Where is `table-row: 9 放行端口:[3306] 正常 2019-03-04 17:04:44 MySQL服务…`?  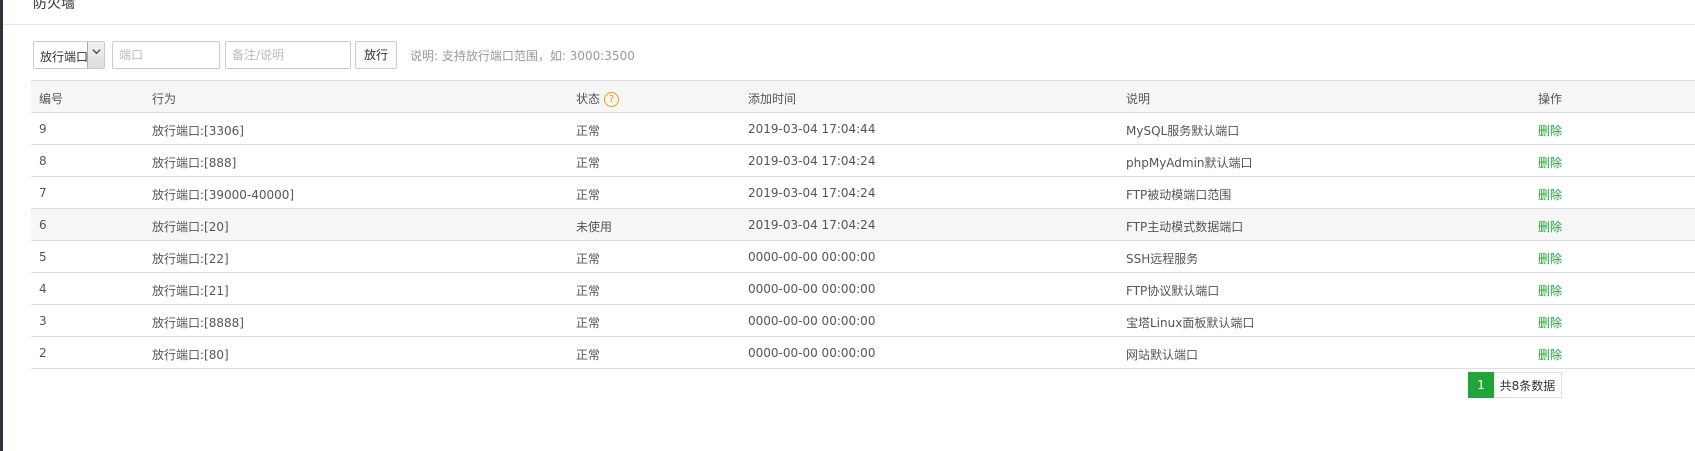
table-row: 9 放行端口:[3306] 正常 2019-03-04 17:04:44 MySQL服务… is located at coordinates (863, 129).